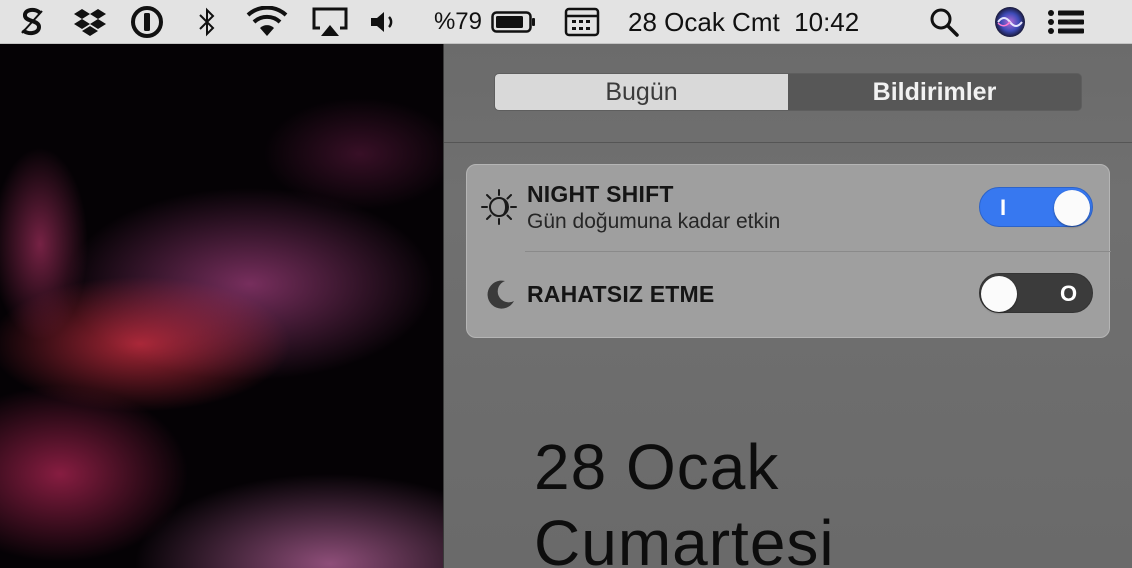 This screenshot has height=568, width=1132. I want to click on moon-icon, so click(500, 296).